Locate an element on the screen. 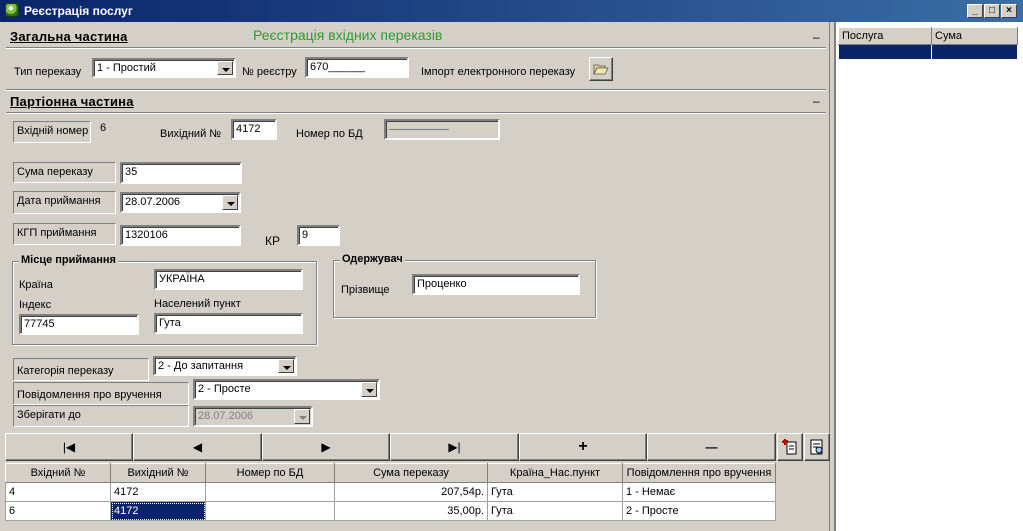 The width and height of the screenshot is (1023, 531). insert-record-button is located at coordinates (790, 447).